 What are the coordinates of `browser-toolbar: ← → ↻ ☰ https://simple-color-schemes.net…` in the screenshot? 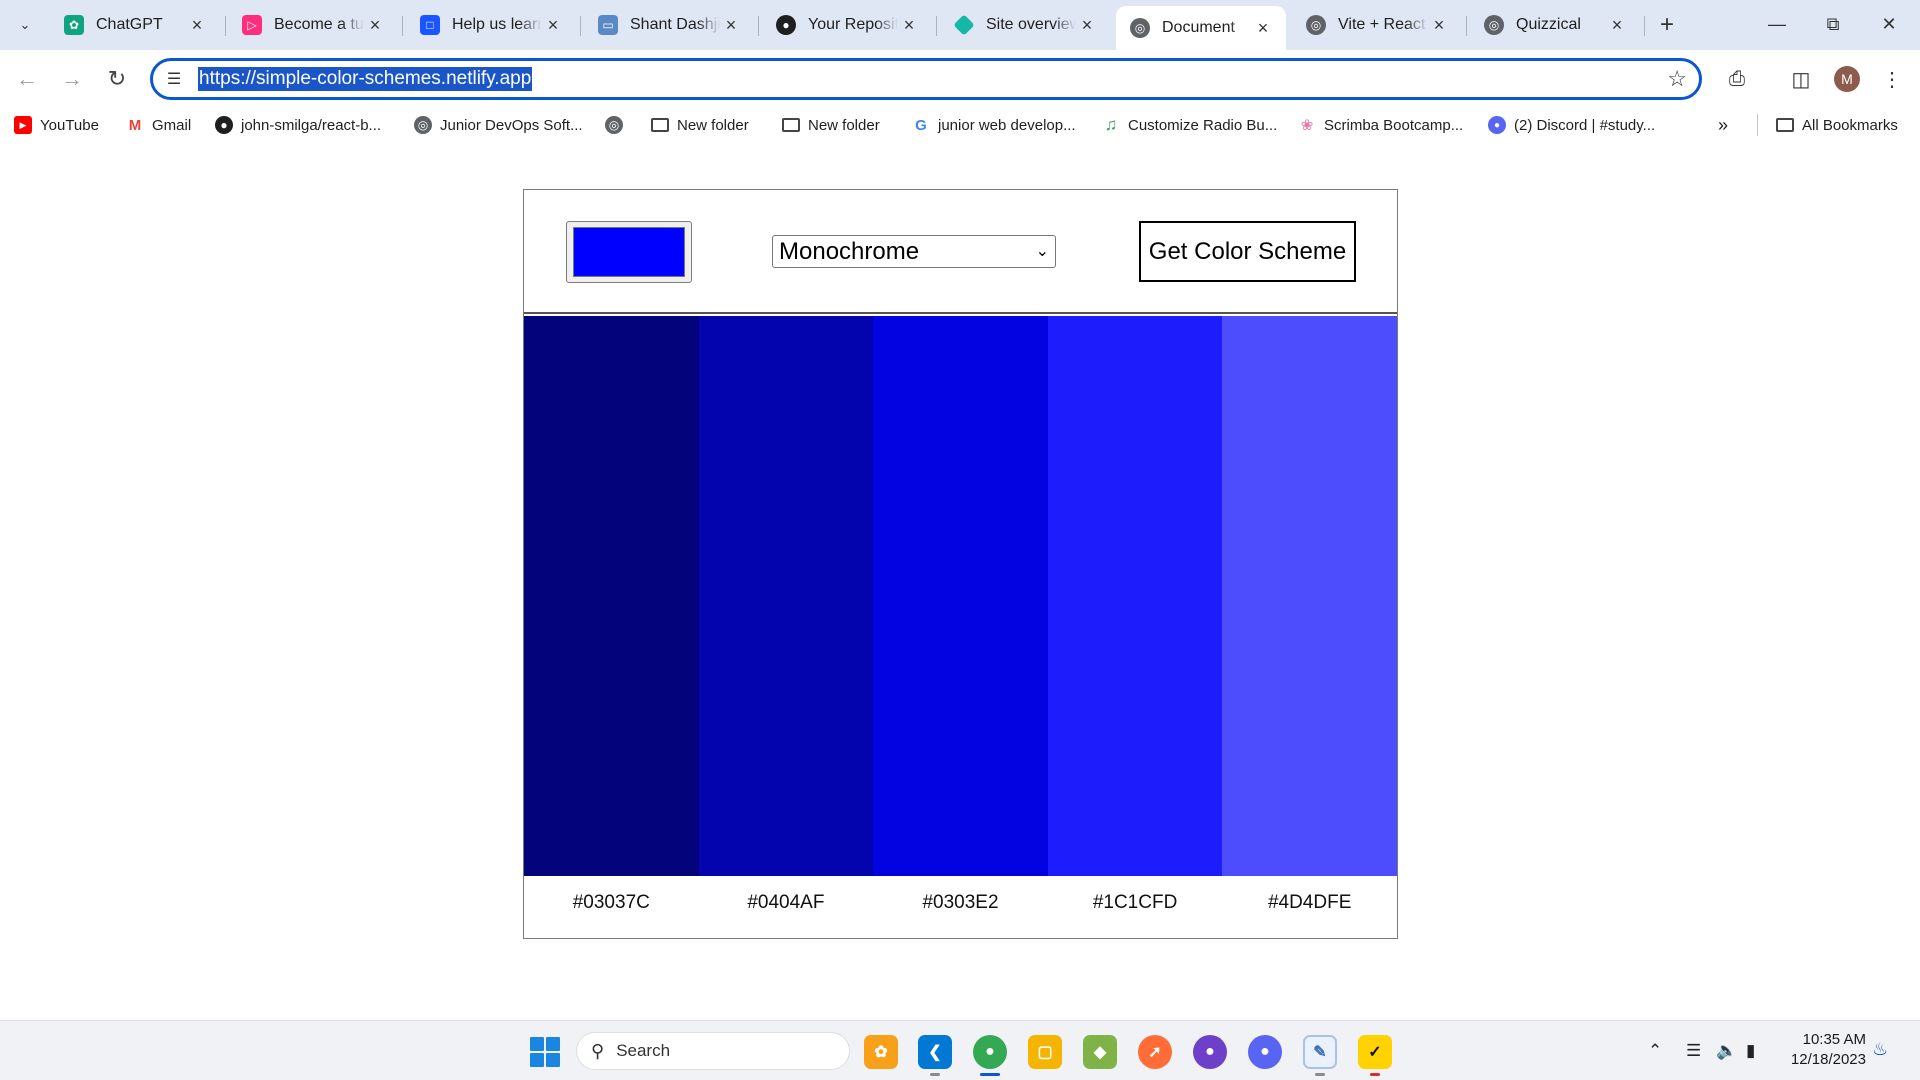 It's located at (960, 79).